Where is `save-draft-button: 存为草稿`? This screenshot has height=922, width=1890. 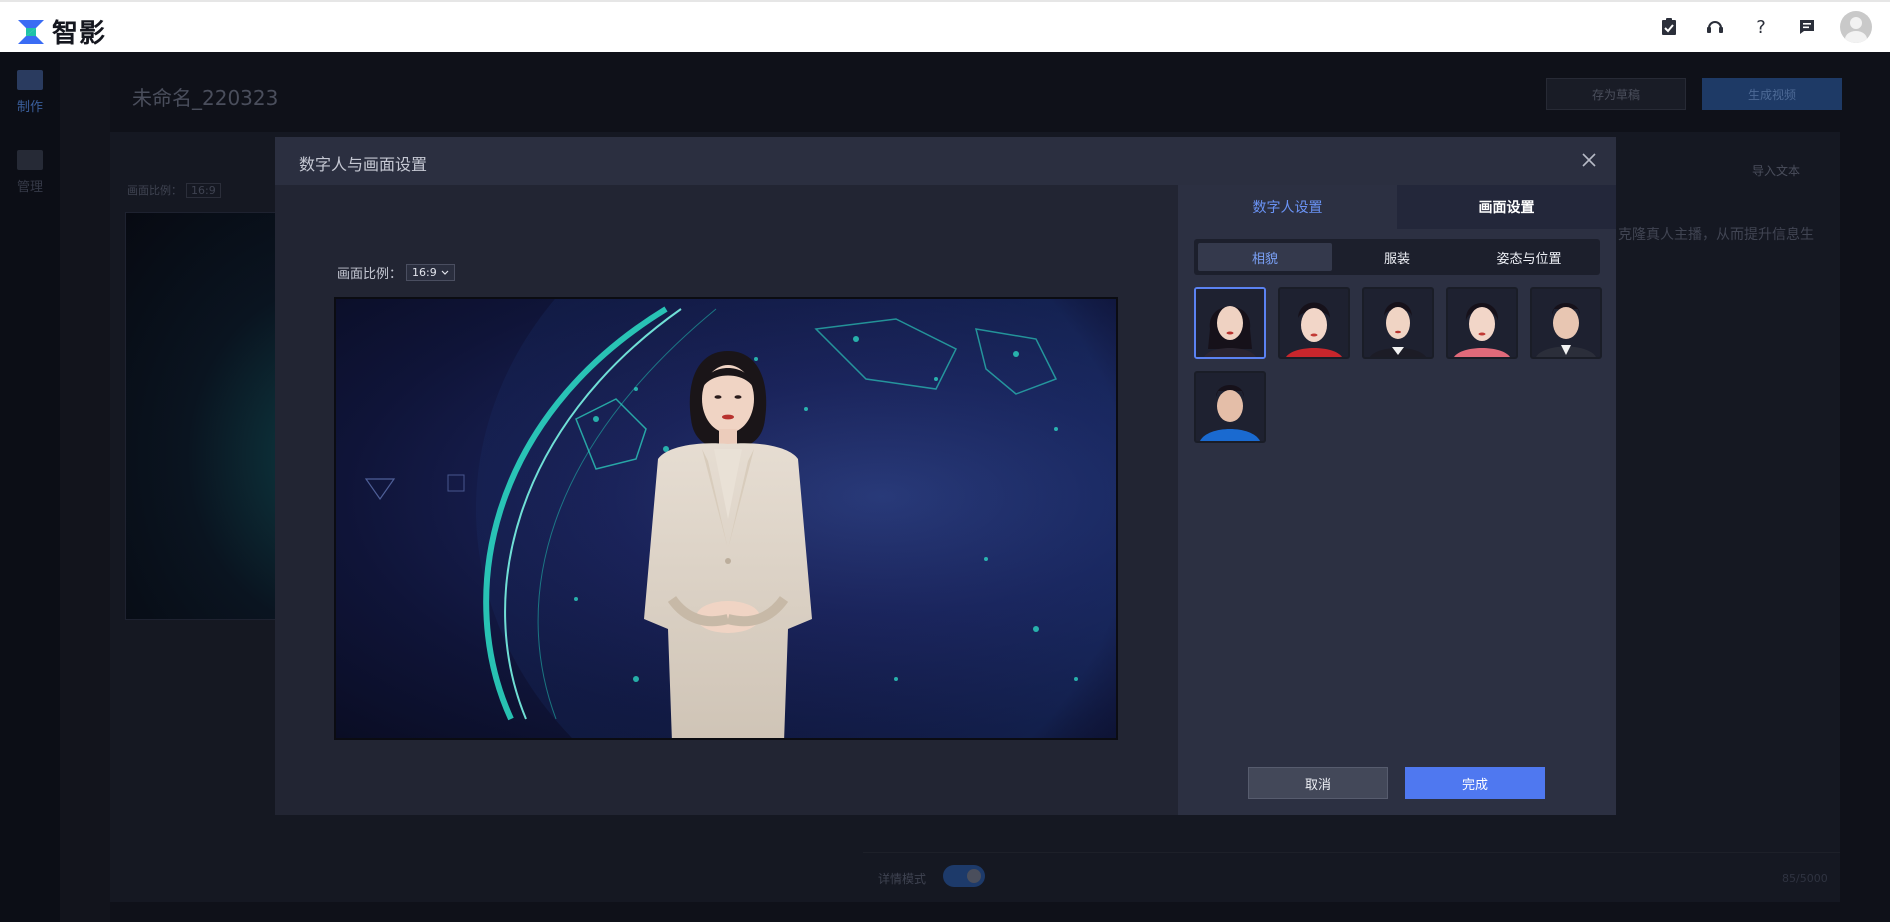
save-draft-button: 存为草稿 is located at coordinates (1616, 94).